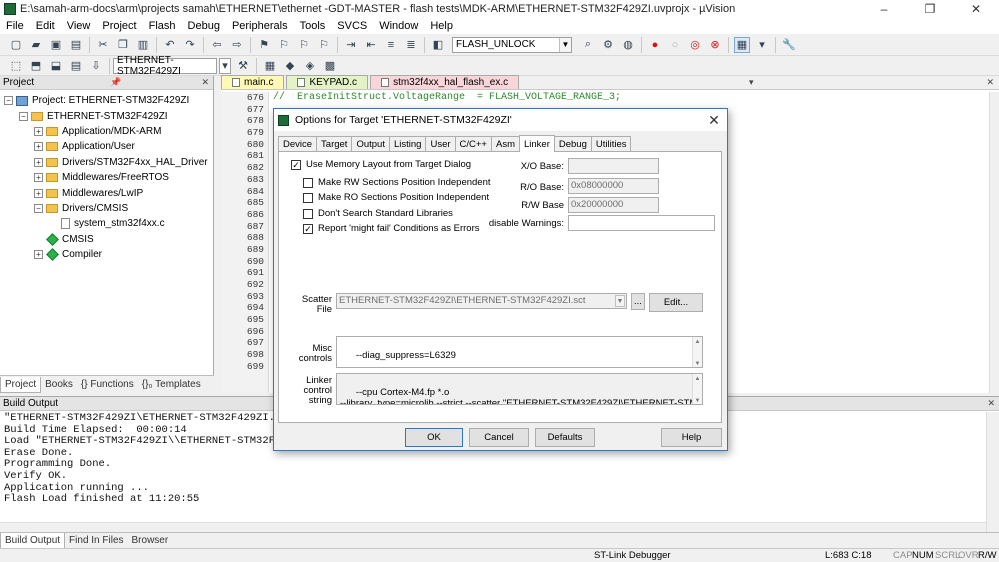 This screenshot has height=562, width=999. I want to click on manage-components-icon: ▦, so click(270, 66).